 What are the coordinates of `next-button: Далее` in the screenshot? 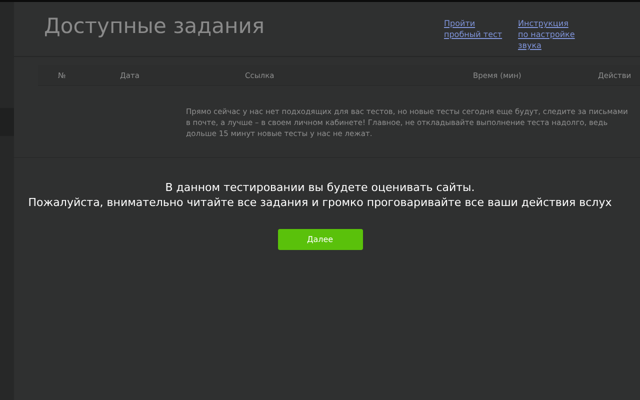 It's located at (320, 239).